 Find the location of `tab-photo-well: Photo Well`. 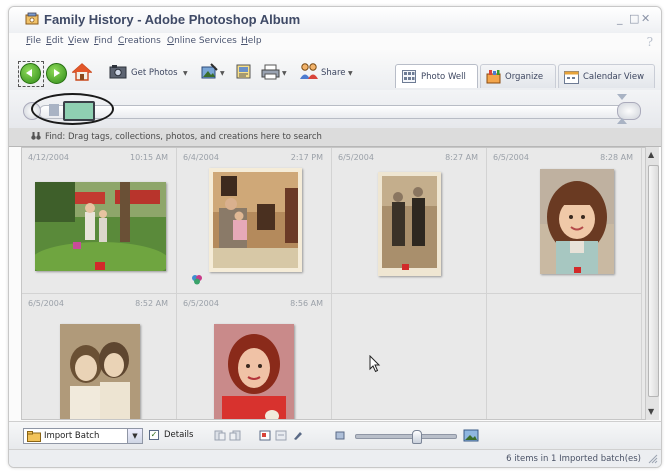

tab-photo-well: Photo Well is located at coordinates (436, 76).